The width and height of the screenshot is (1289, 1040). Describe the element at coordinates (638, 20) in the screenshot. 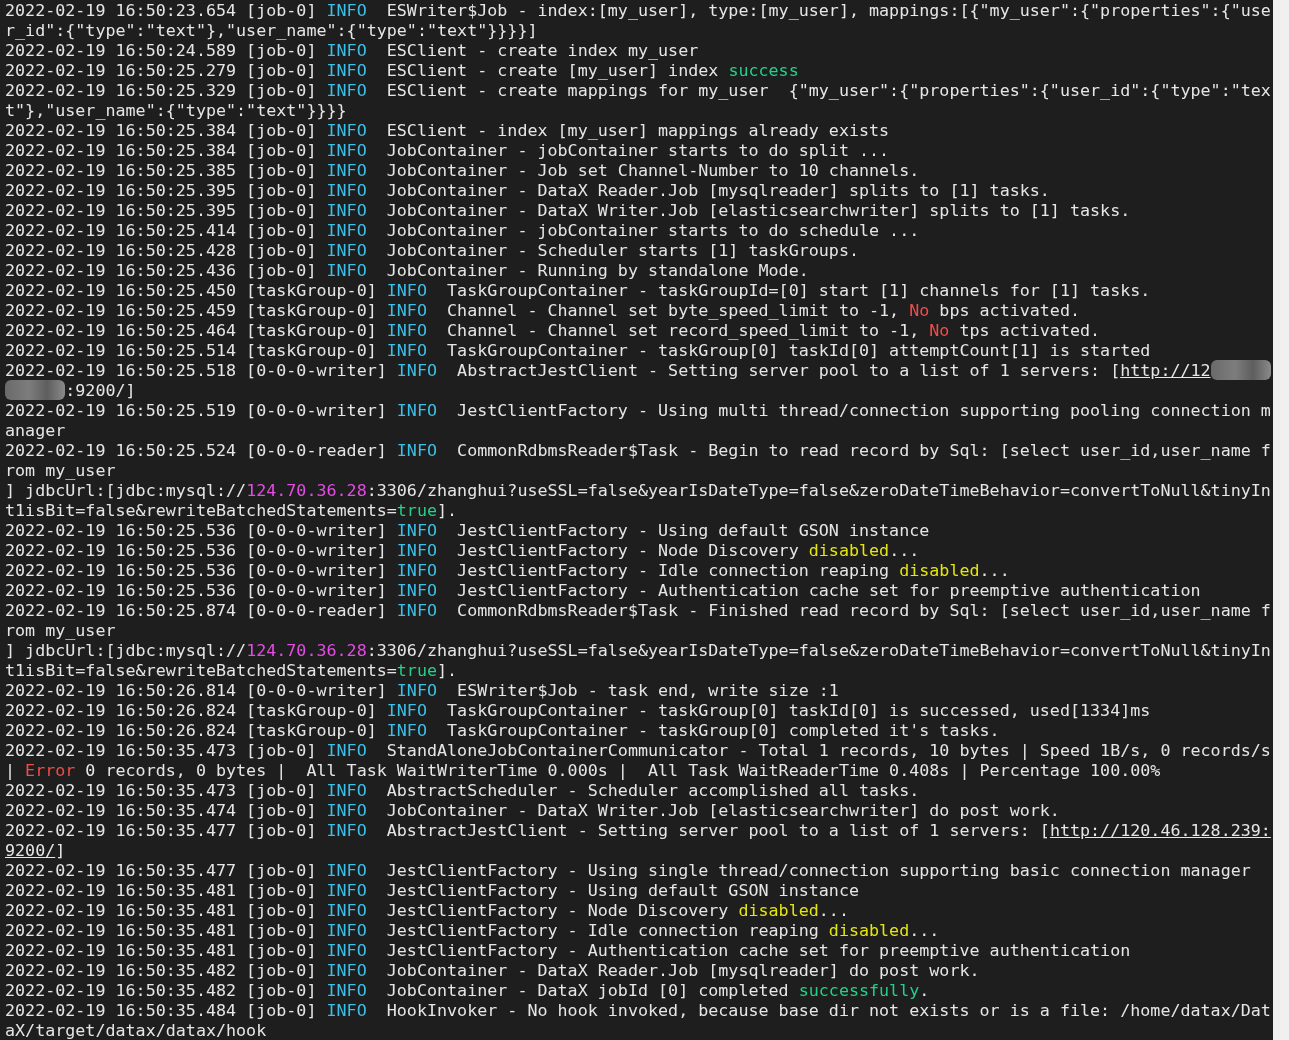

I see `log-line: 2022-02-19 16:50:23.654 [job-0] INFO ESWriter$Job - index:[my_user], type:[my_user], mappings:[{"my_user":{"properties":{"user_id":{"type":"text"},"user_name":{"type":"text"}}}}]` at that location.